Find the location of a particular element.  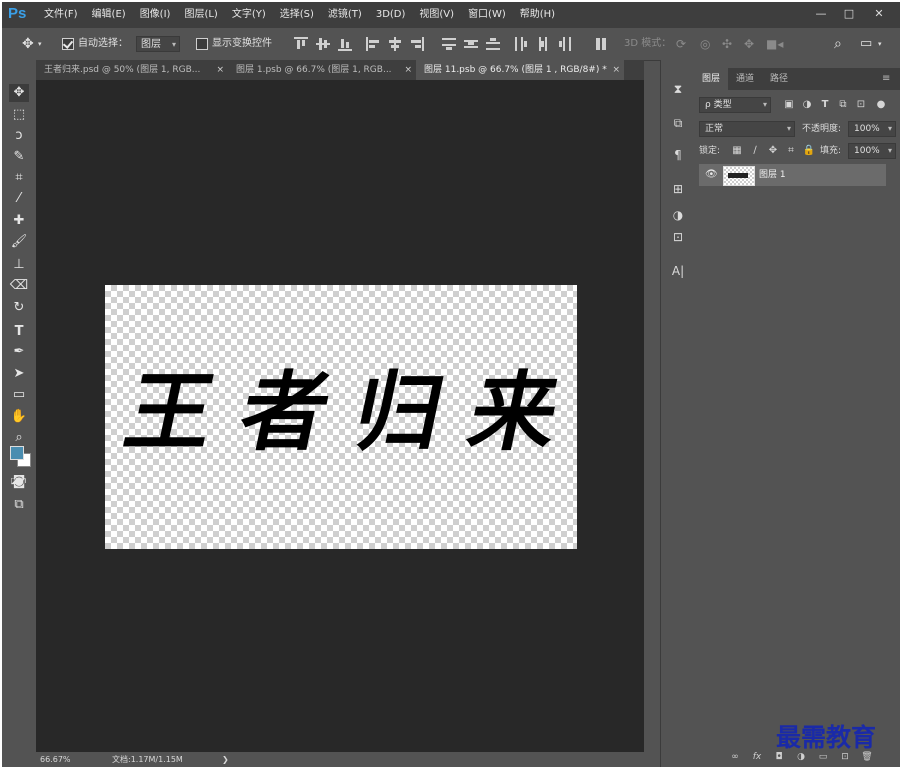

menu-view: 视图(V) is located at coordinates (436, 15).